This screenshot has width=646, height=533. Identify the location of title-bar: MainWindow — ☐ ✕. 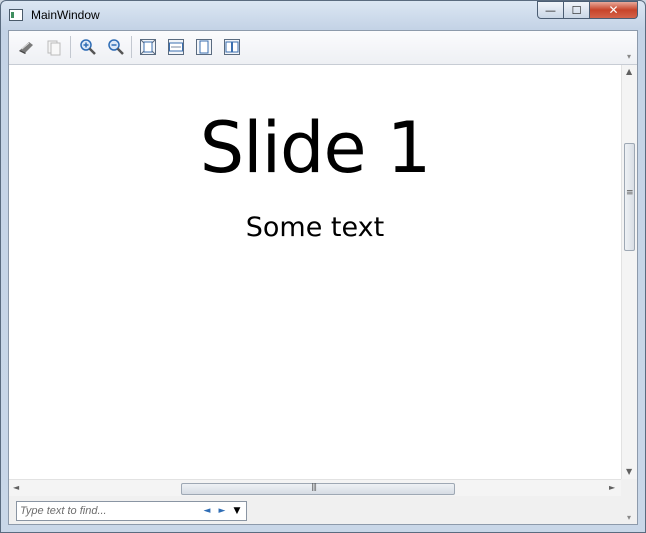
(323, 16).